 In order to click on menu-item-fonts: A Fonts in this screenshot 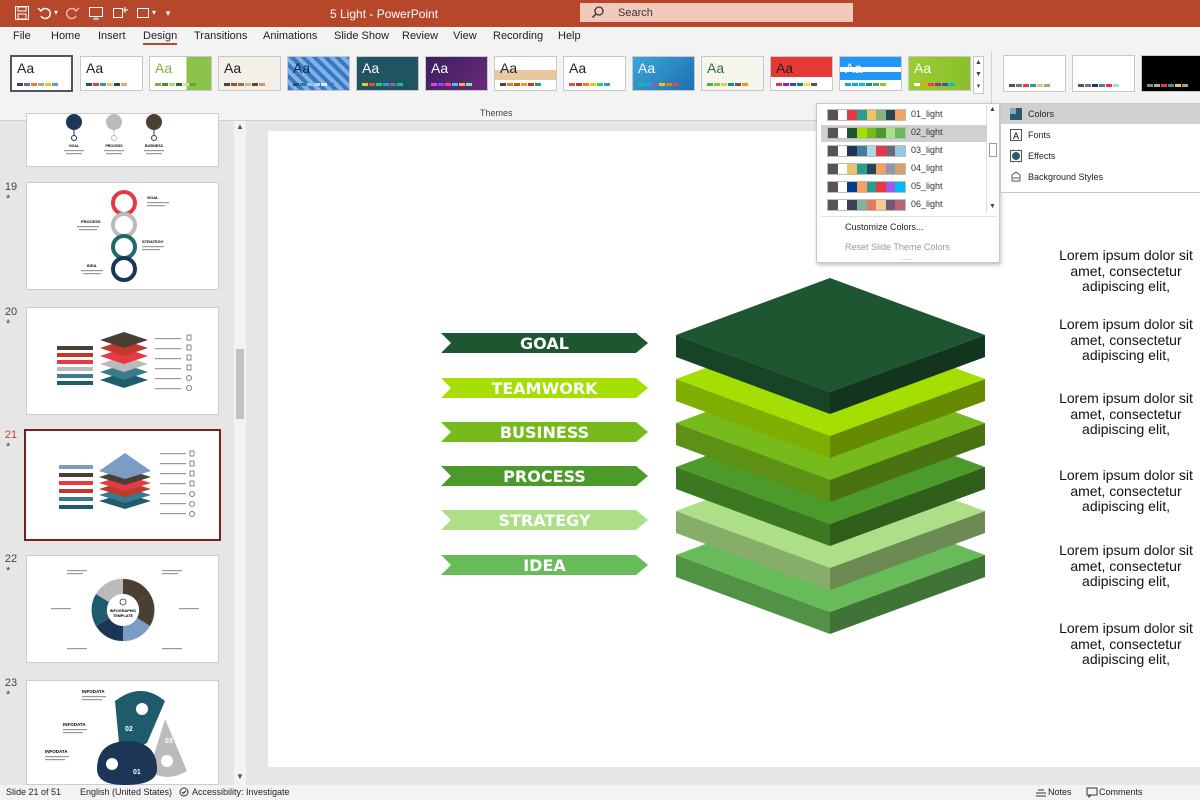, I will do `click(1100, 135)`.